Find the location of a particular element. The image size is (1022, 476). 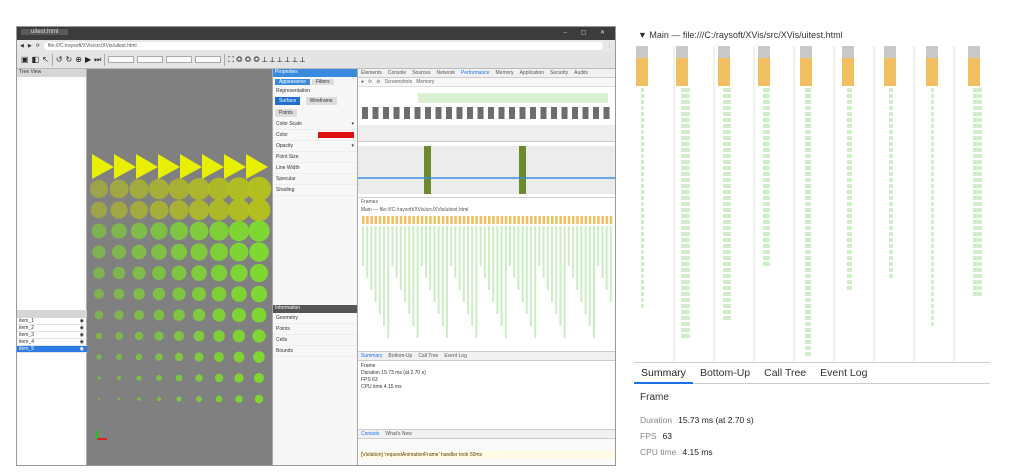

rotate-right-icon: ↻ is located at coordinates (69, 59).